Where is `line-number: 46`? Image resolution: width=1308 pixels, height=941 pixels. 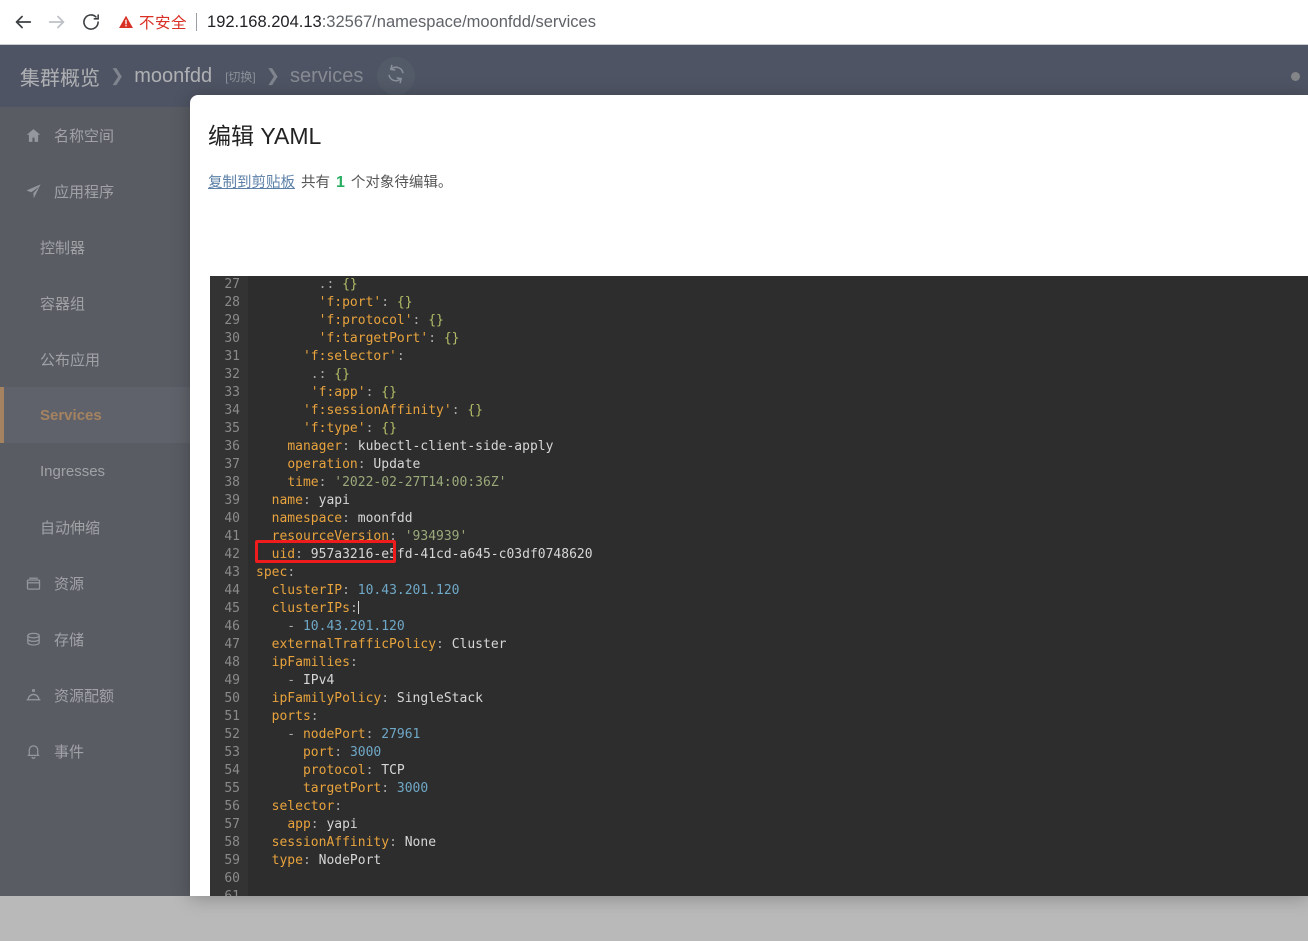
line-number: 46 is located at coordinates (232, 626).